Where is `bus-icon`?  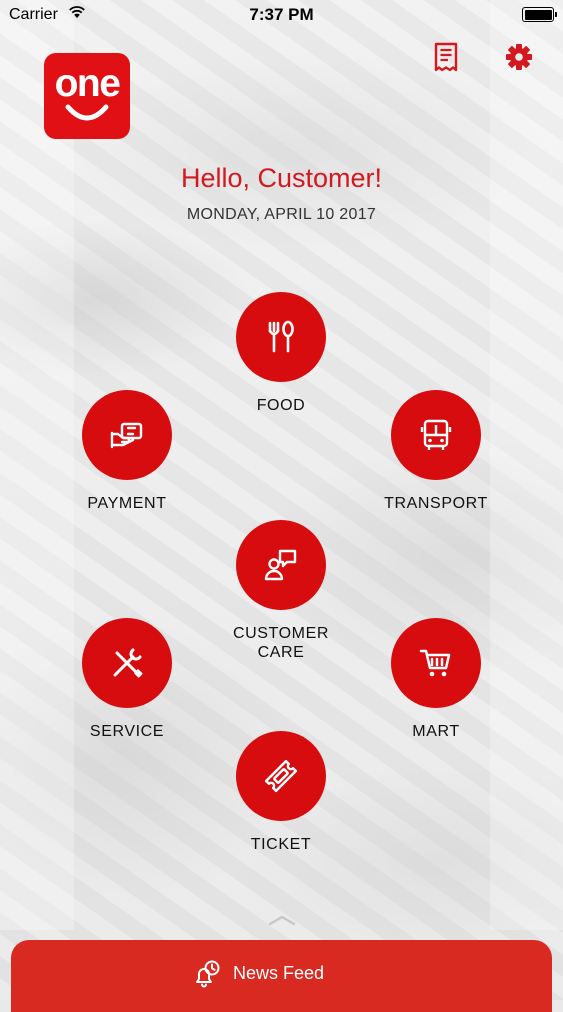 bus-icon is located at coordinates (436, 434).